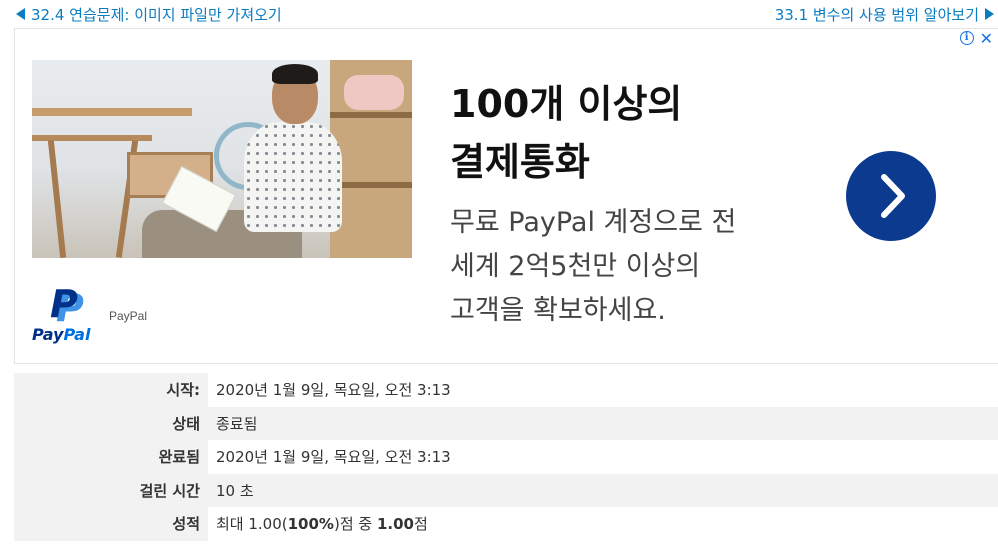 The width and height of the screenshot is (998, 555). Describe the element at coordinates (566, 133) in the screenshot. I see `ad-headline: 100개 이상의 결제통화` at that location.